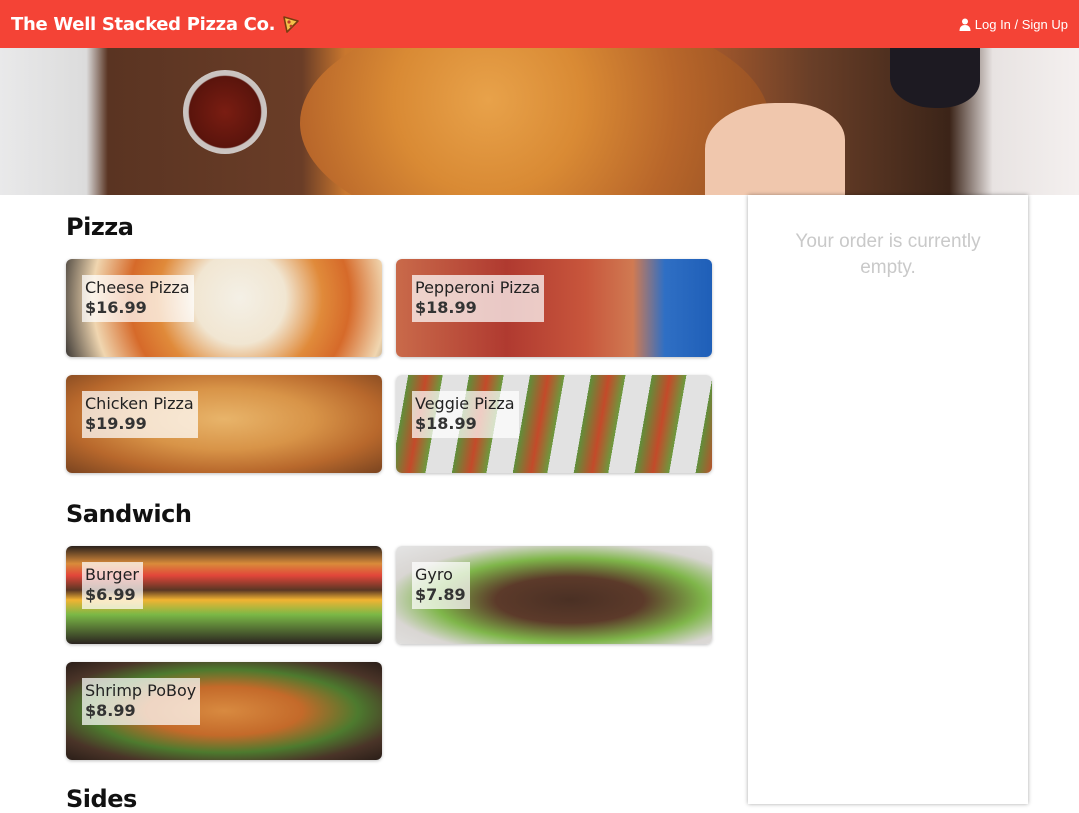 Image resolution: width=1079 pixels, height=813 pixels. Describe the element at coordinates (100, 227) in the screenshot. I see `section-title: Pizza` at that location.